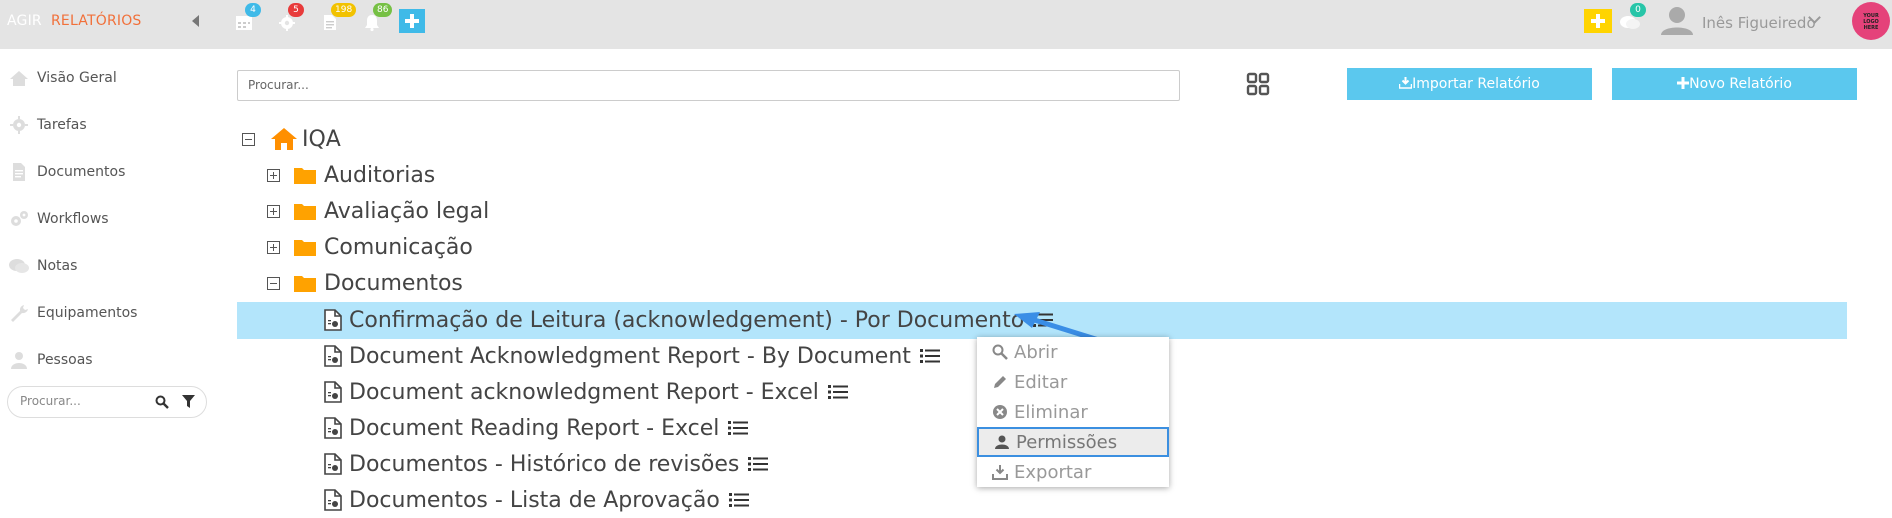 The width and height of the screenshot is (1892, 518). Describe the element at coordinates (338, 18) in the screenshot. I see `documents-button: 198` at that location.